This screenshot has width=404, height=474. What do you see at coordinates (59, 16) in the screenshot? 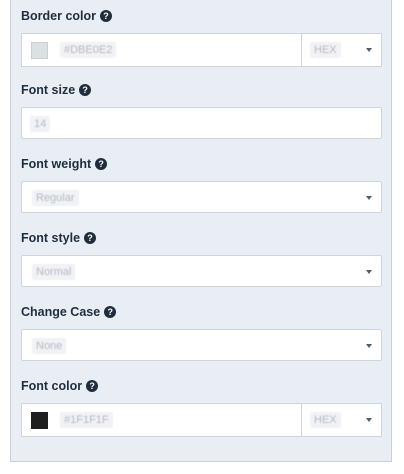
I see `border-color-label-text: Border color` at bounding box center [59, 16].